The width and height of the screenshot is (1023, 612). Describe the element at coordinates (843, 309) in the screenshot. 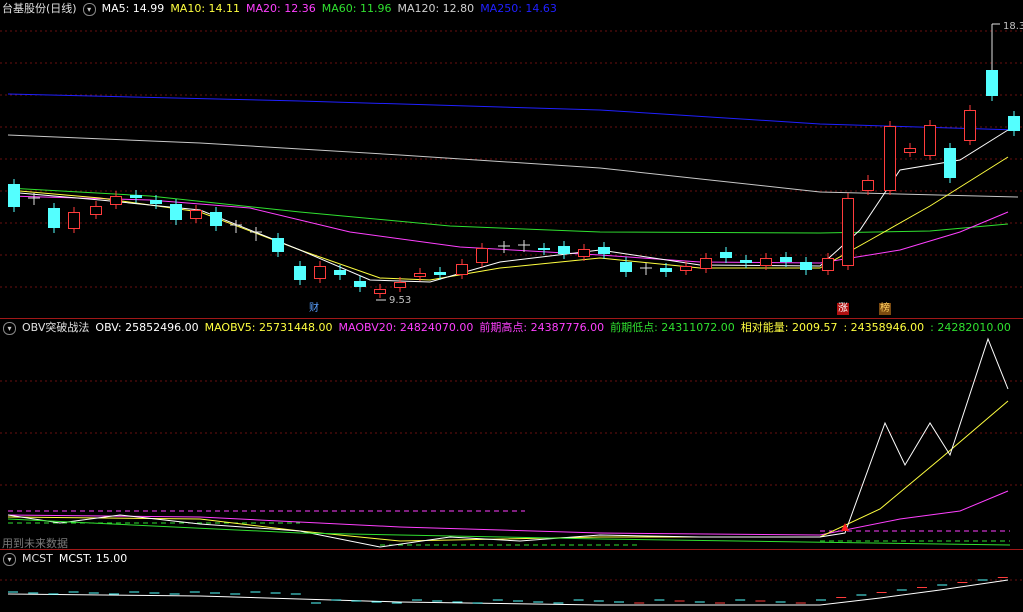

I see `marker-zhang: 涨` at that location.